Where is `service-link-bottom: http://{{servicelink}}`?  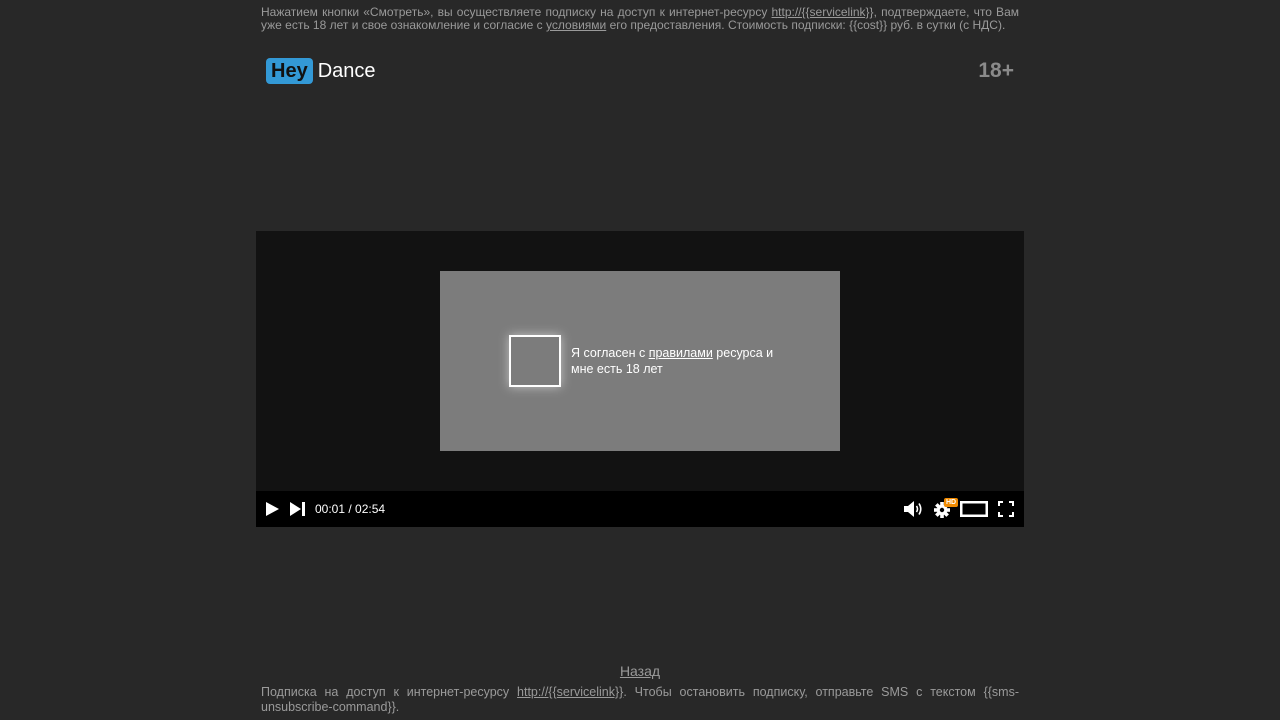
service-link-bottom: http://{{servicelink}} is located at coordinates (570, 692).